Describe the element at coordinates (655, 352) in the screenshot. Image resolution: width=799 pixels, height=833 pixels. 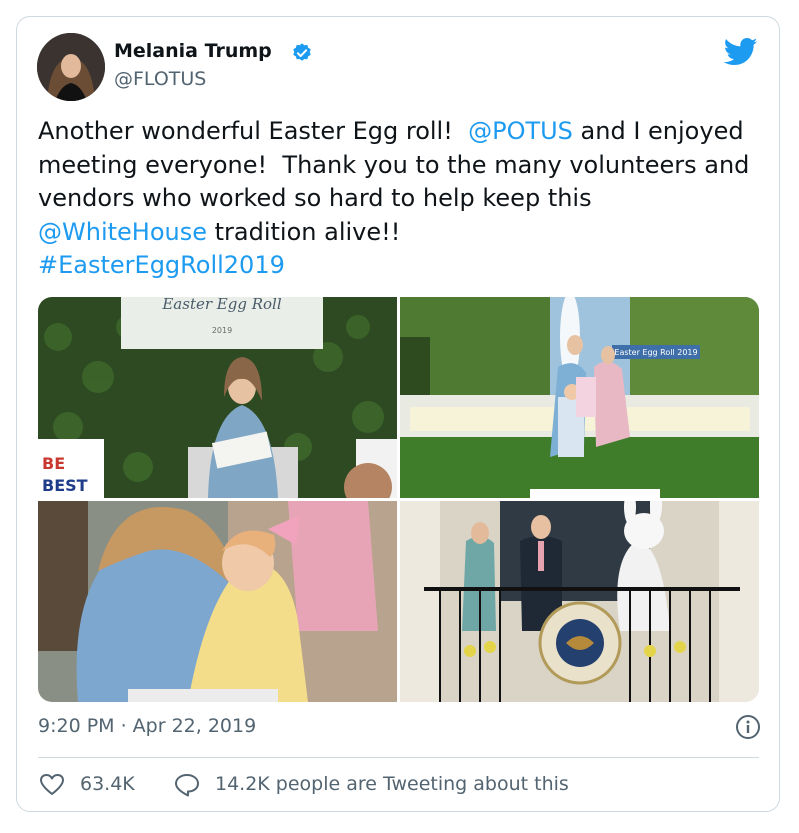
I see `lawn-banner-text: Easter Egg Roll 2019` at that location.